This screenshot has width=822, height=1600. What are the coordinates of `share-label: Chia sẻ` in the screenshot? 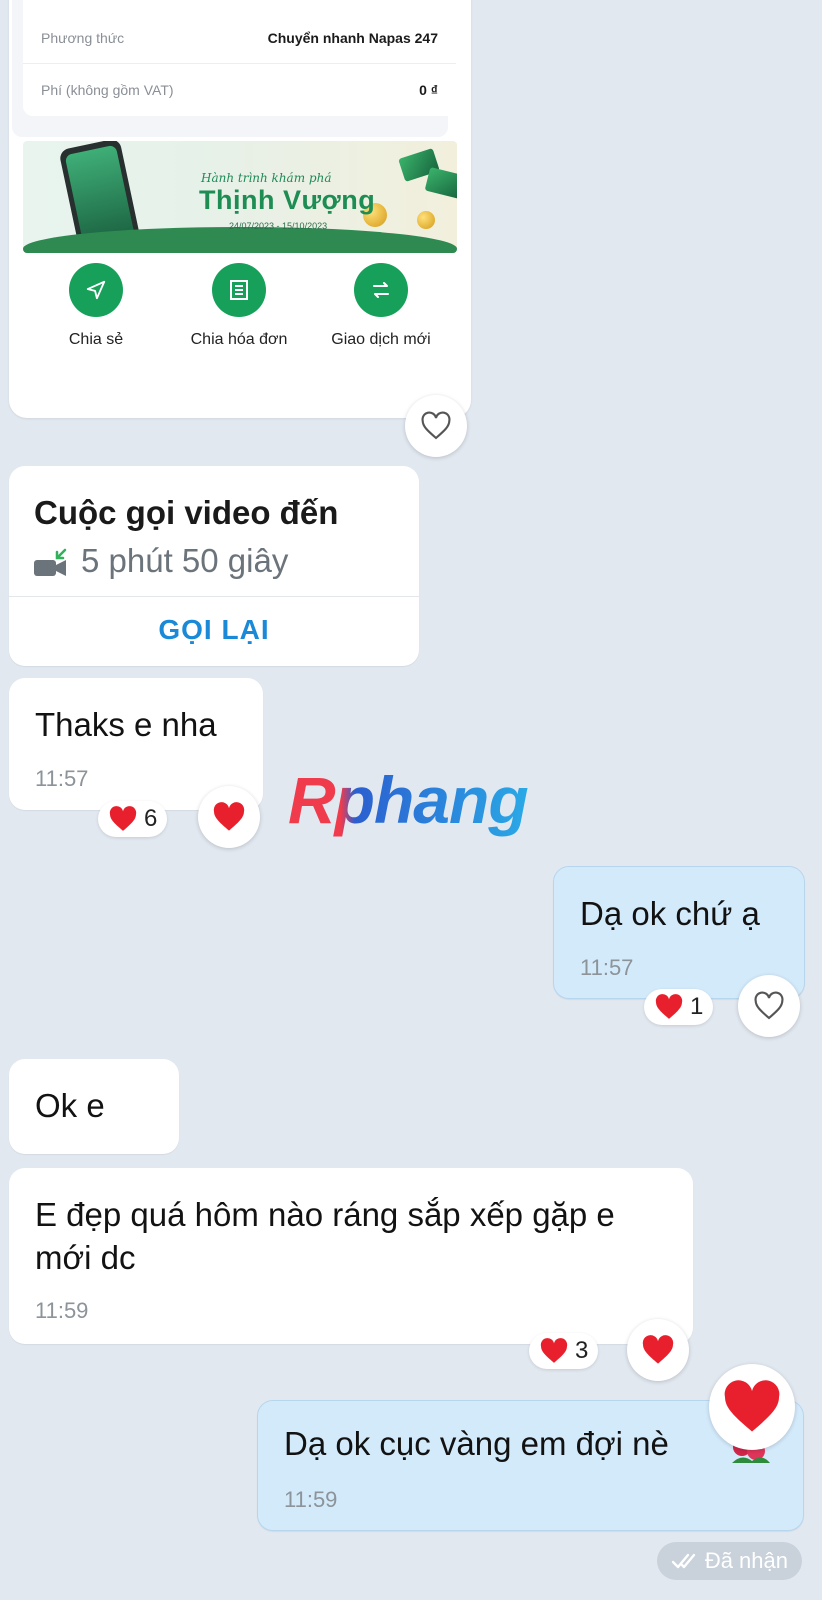 It's located at (96, 339).